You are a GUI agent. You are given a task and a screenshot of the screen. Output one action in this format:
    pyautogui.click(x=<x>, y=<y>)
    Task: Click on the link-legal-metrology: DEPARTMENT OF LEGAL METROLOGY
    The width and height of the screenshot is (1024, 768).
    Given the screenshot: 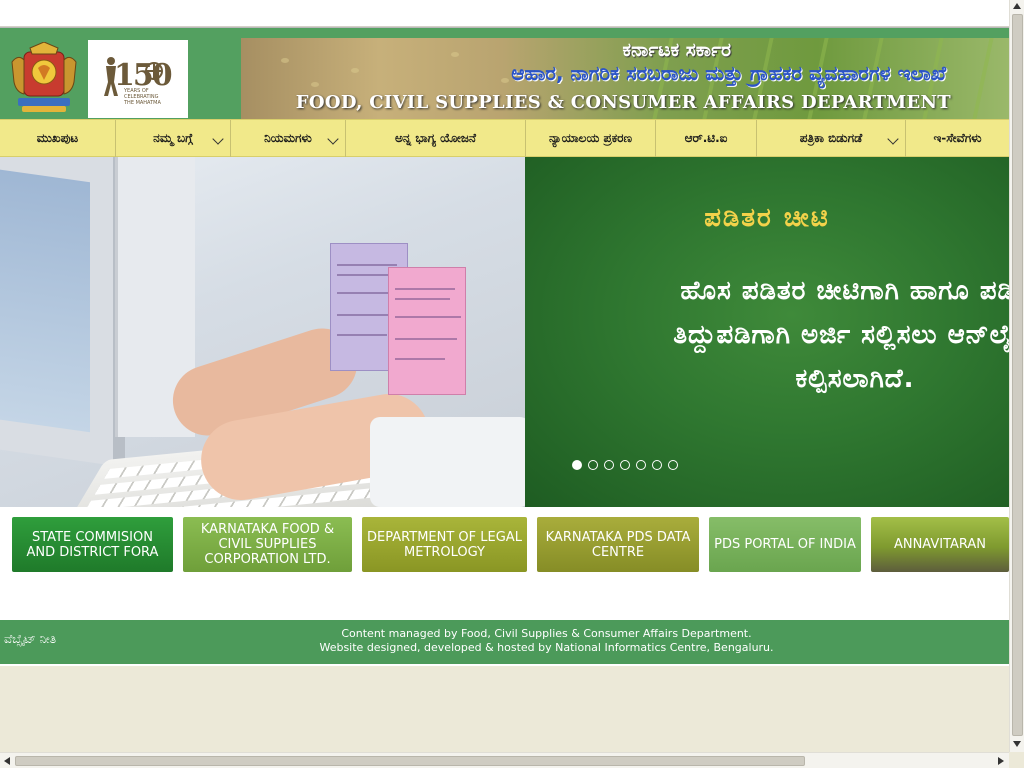 What is the action you would take?
    pyautogui.click(x=444, y=544)
    